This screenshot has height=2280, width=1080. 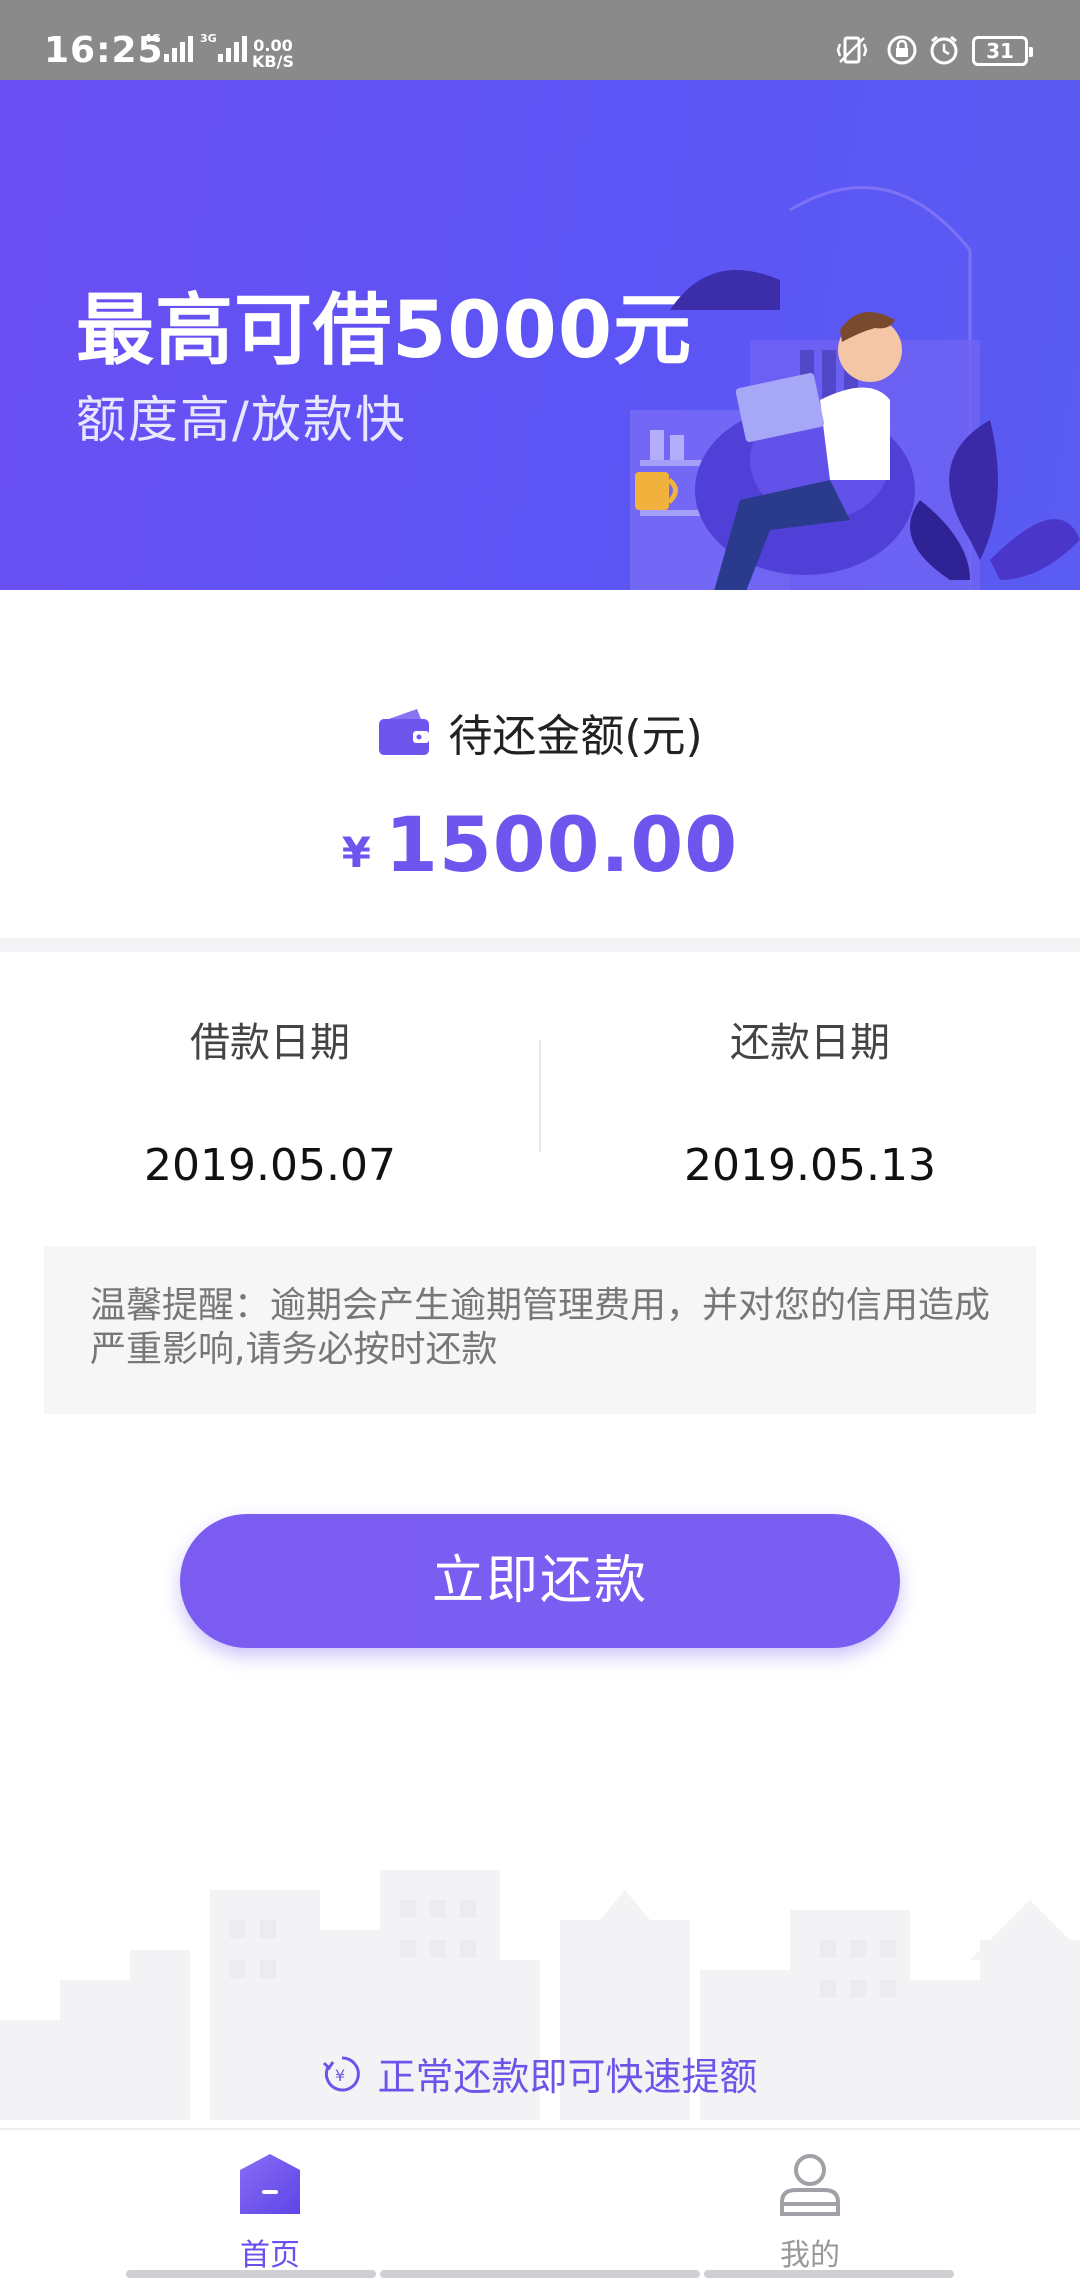 I want to click on home-icon, so click(x=270, y=2184).